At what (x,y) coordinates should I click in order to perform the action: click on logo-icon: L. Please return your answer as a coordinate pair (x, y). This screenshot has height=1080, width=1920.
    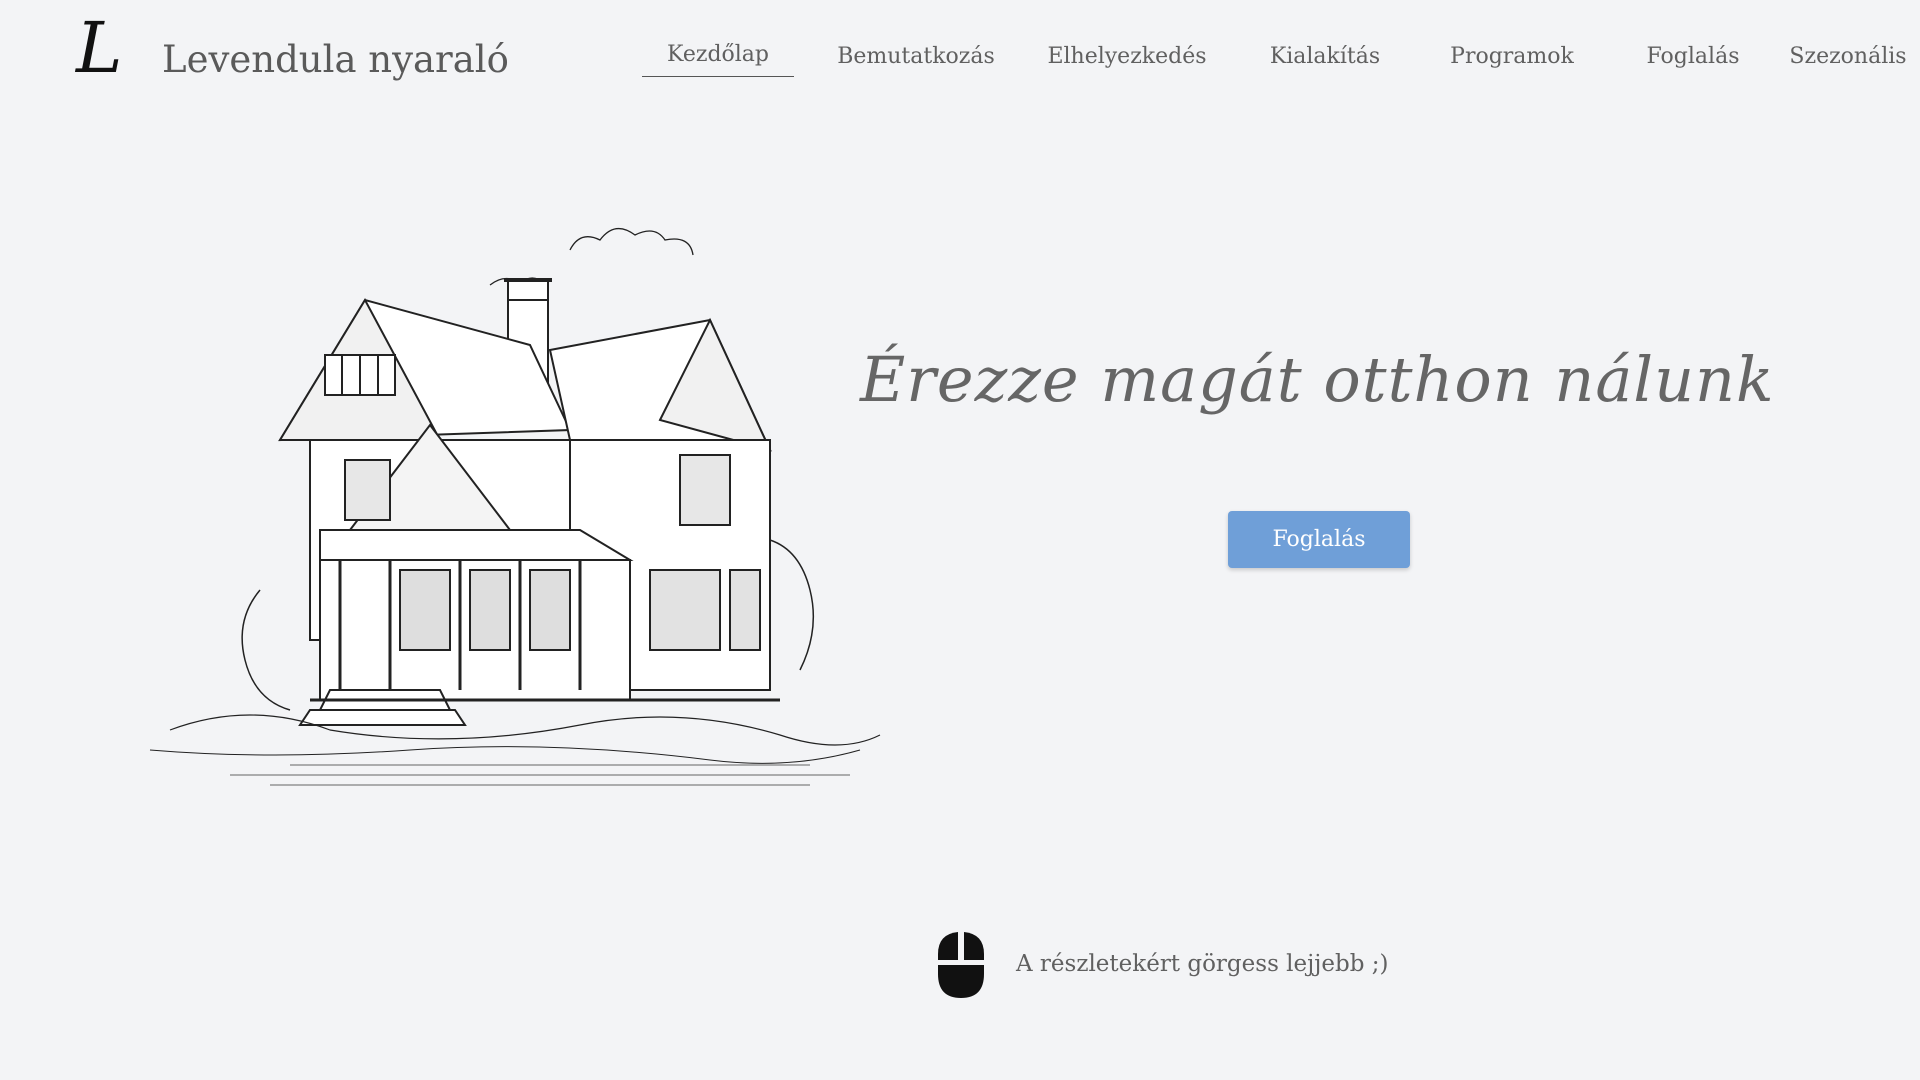
    Looking at the image, I should click on (104, 48).